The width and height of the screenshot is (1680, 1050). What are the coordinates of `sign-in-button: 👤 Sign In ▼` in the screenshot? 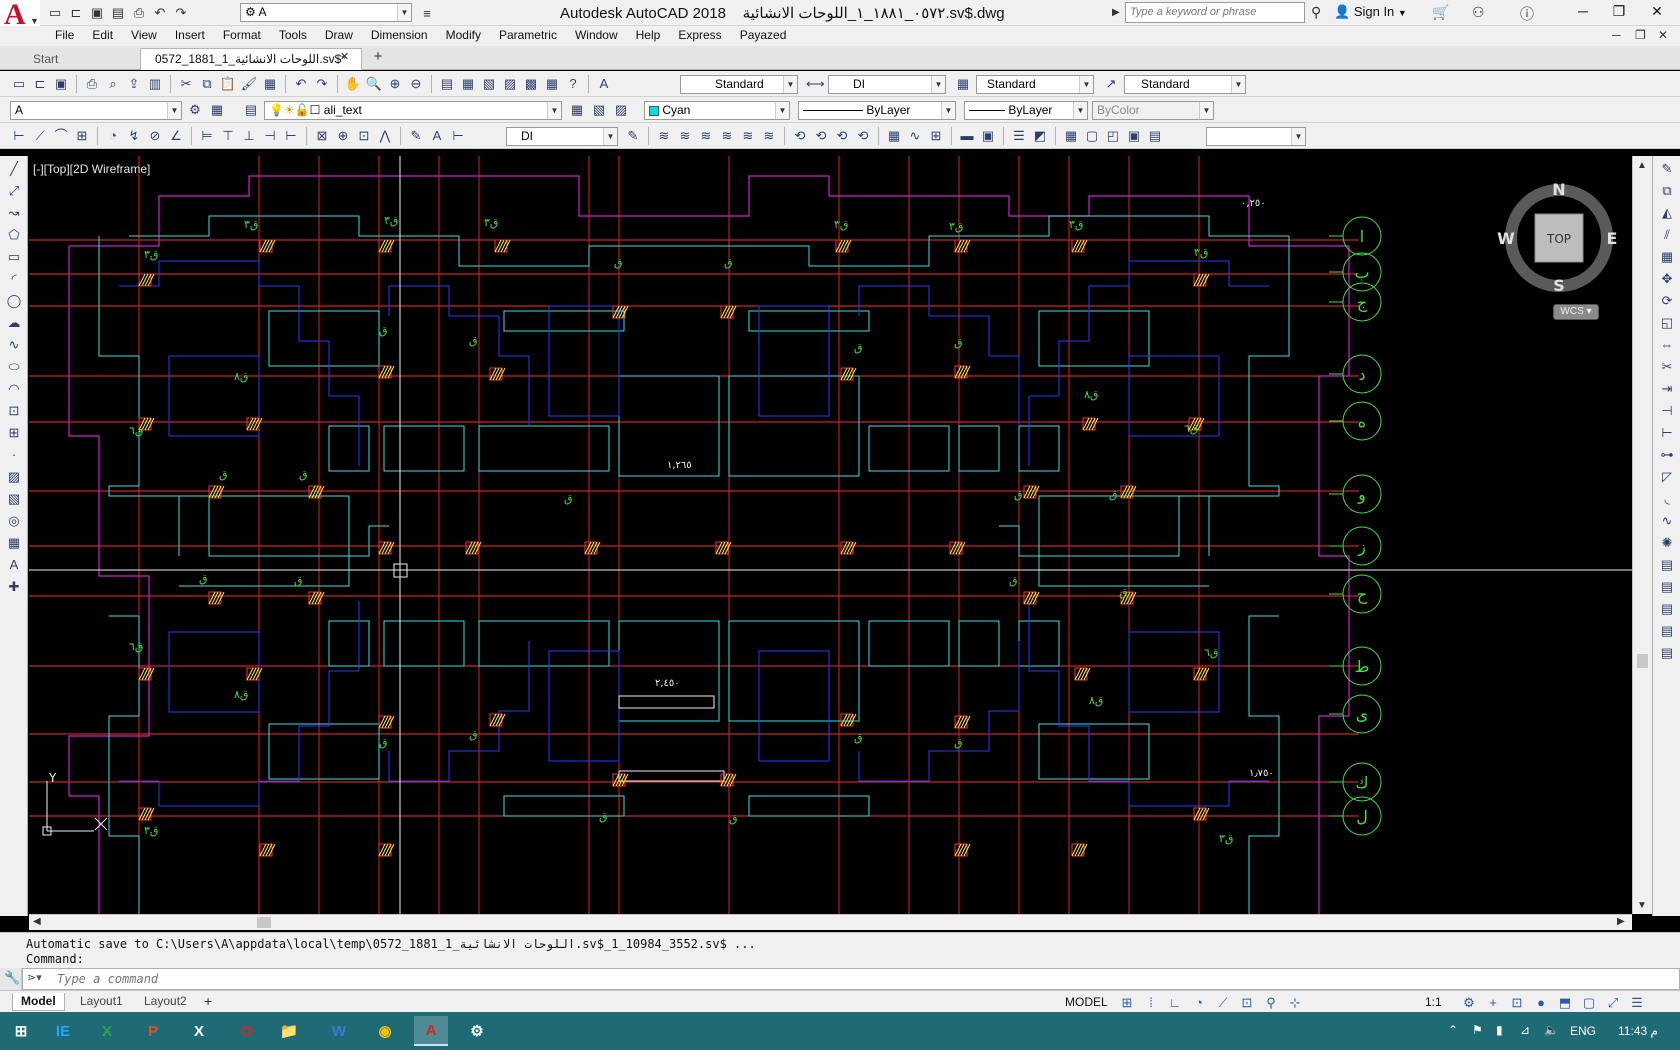 It's located at (1370, 12).